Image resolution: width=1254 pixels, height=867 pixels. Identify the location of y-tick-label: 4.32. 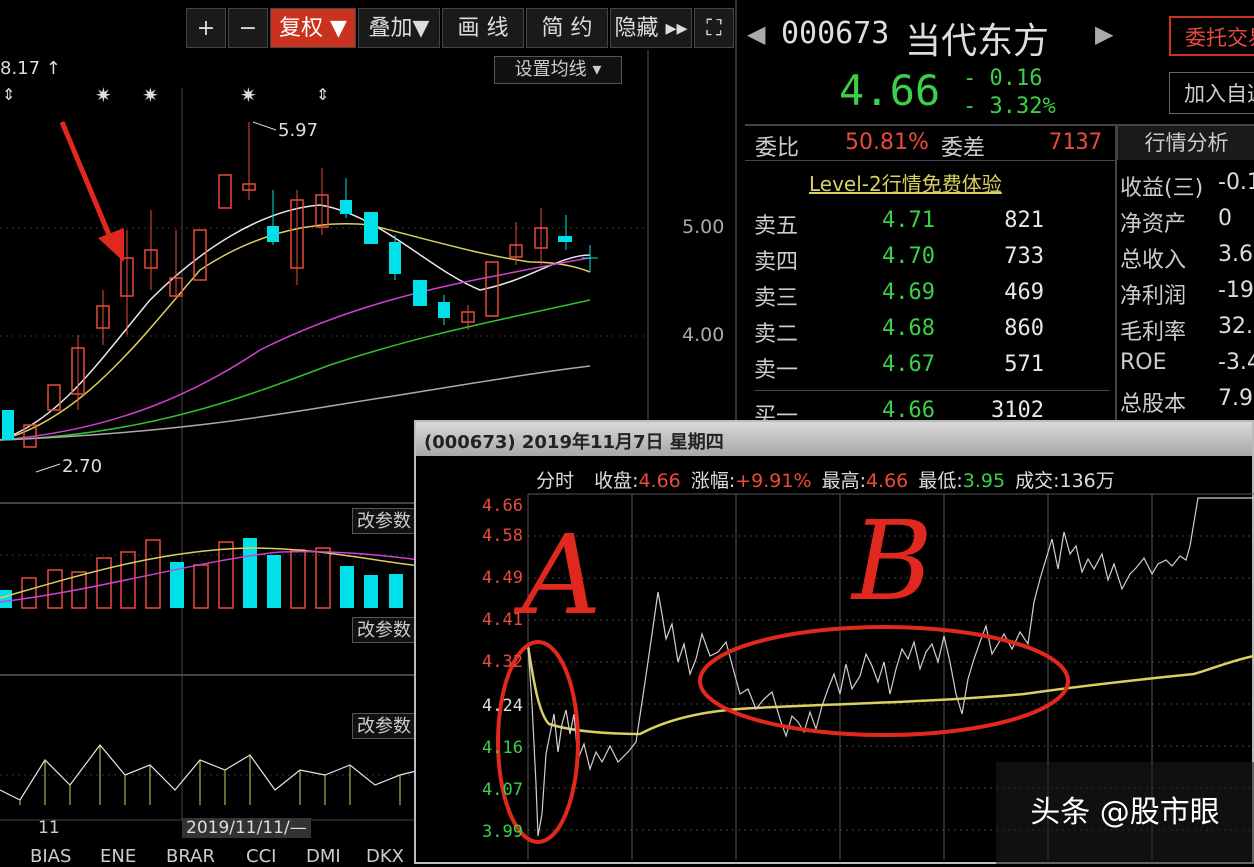
(502, 662).